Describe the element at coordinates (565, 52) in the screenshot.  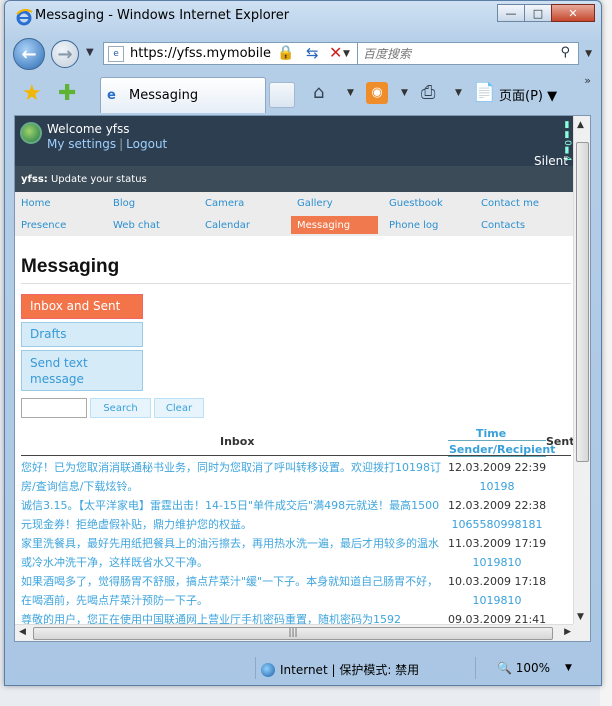
I see `search-icon: ⚲` at that location.